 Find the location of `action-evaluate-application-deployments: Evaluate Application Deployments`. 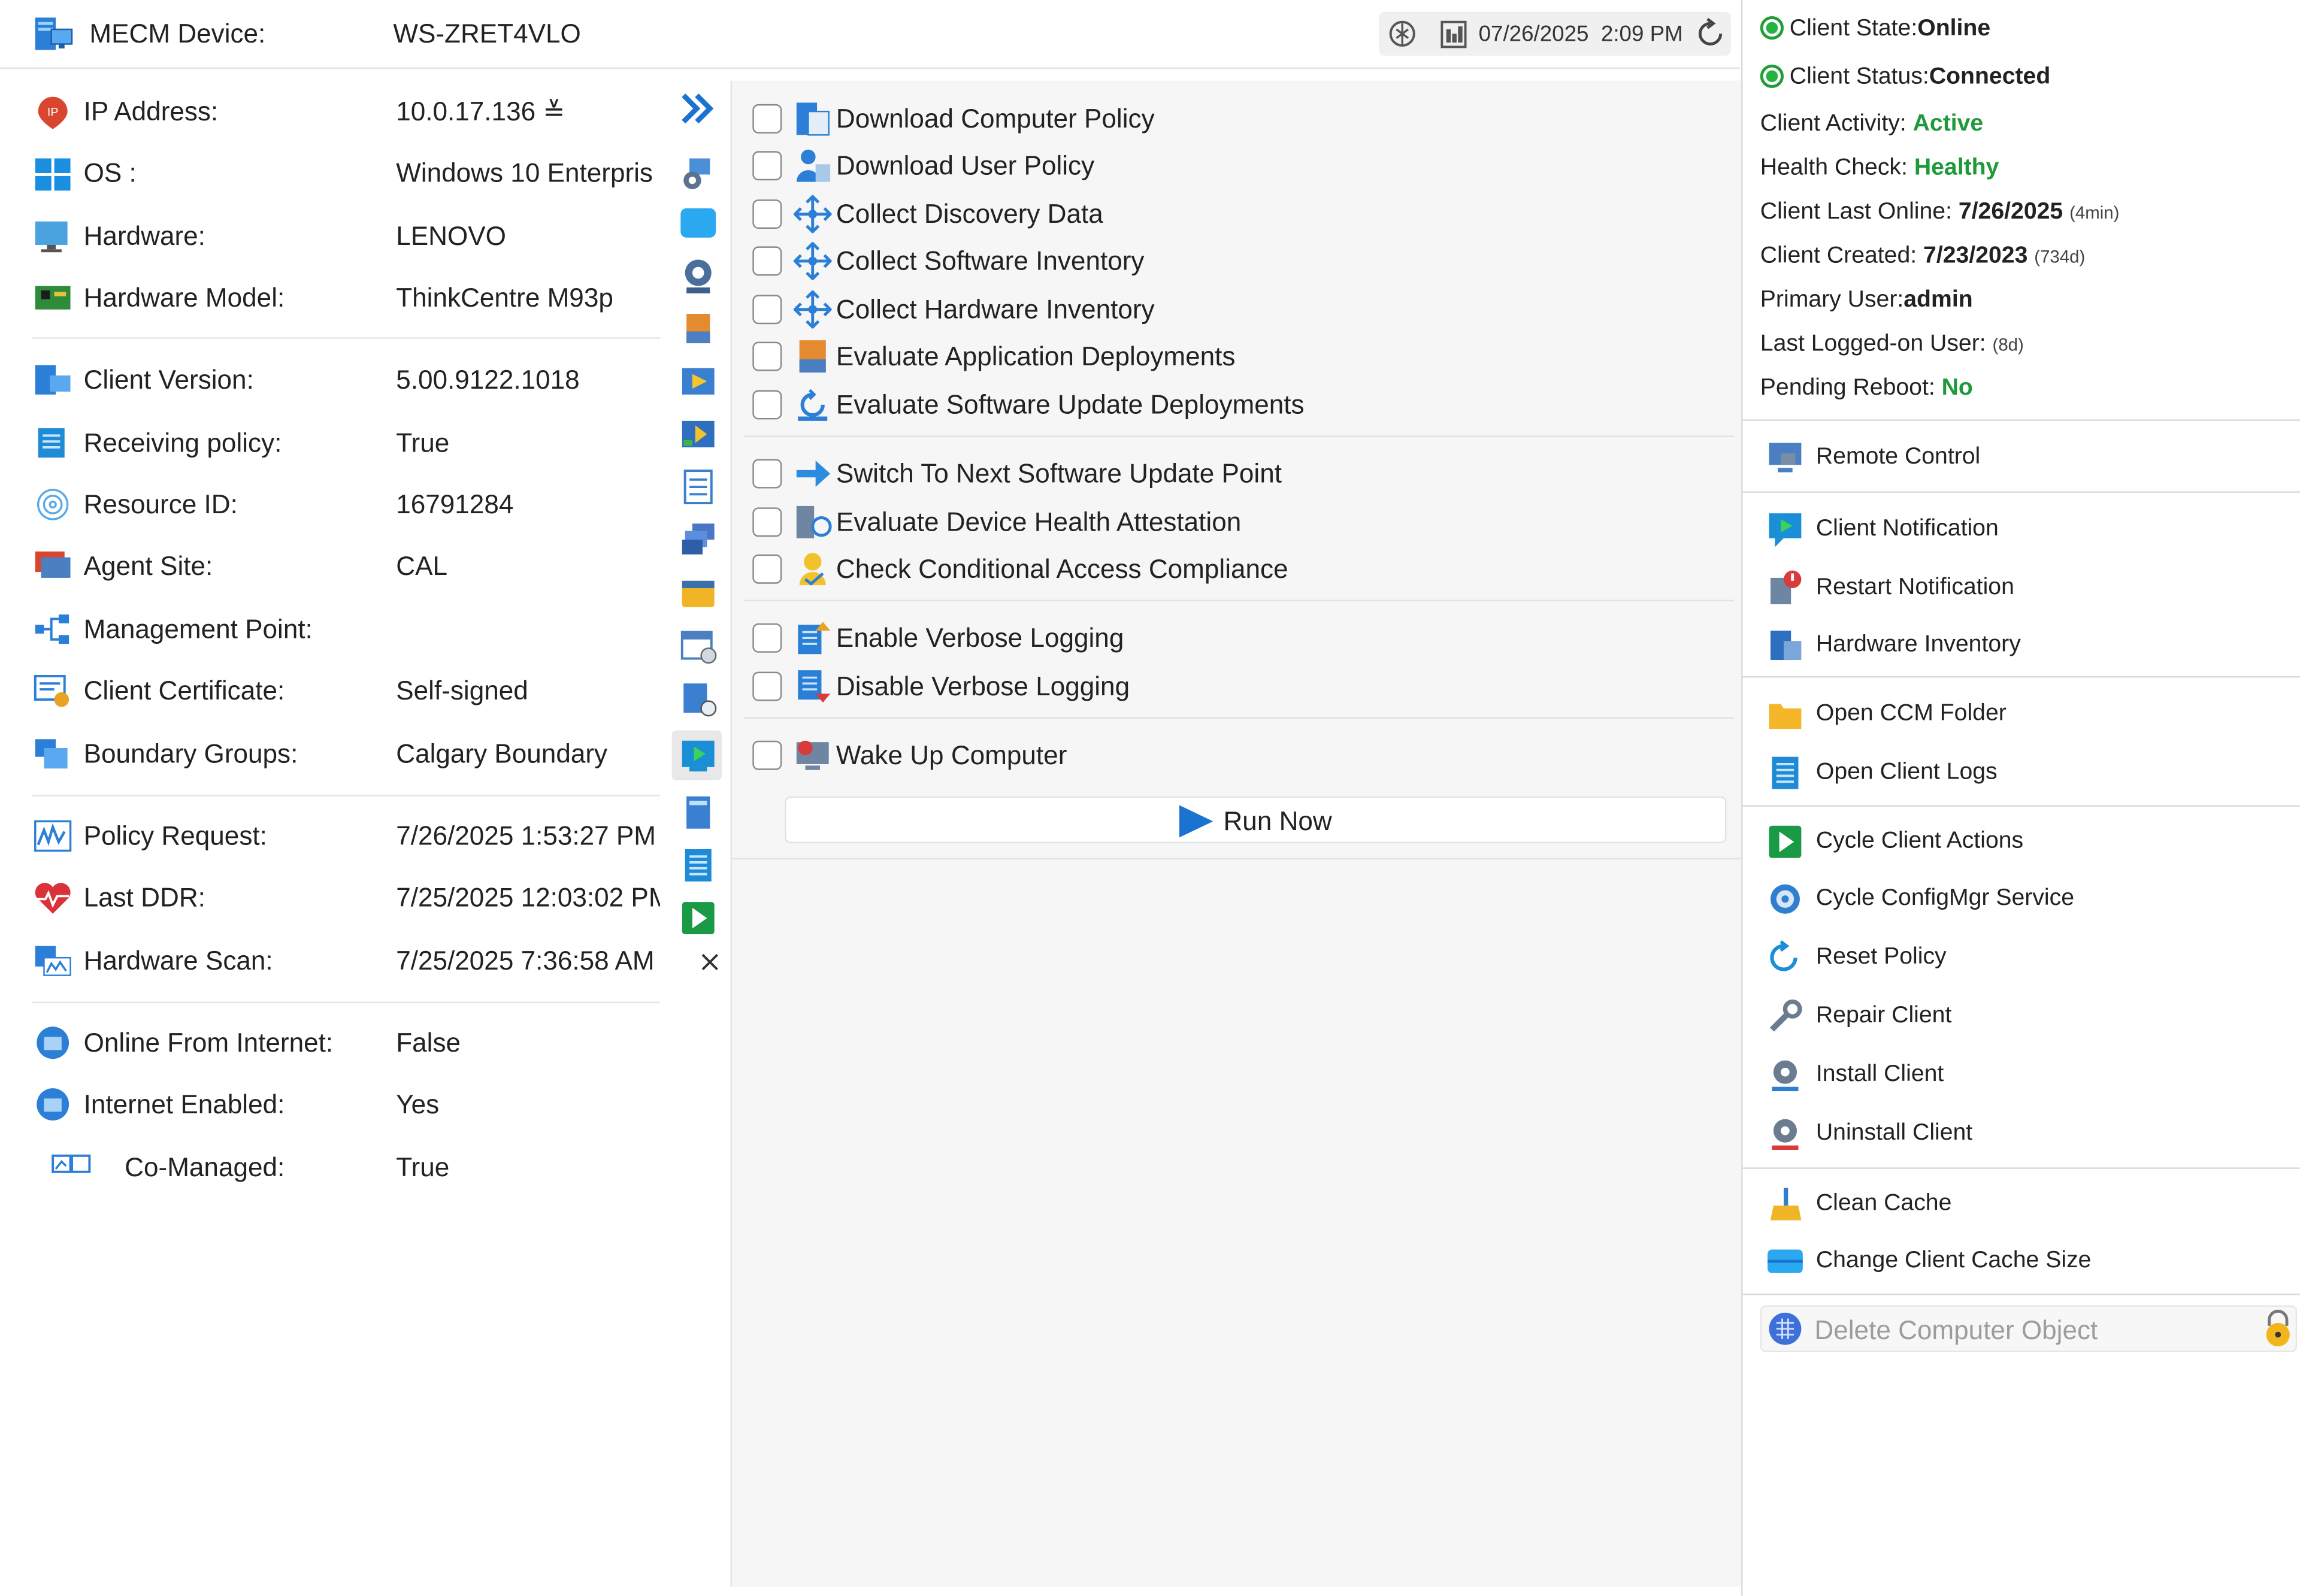

action-evaluate-application-deployments: Evaluate Application Deployments is located at coordinates (1240, 356).